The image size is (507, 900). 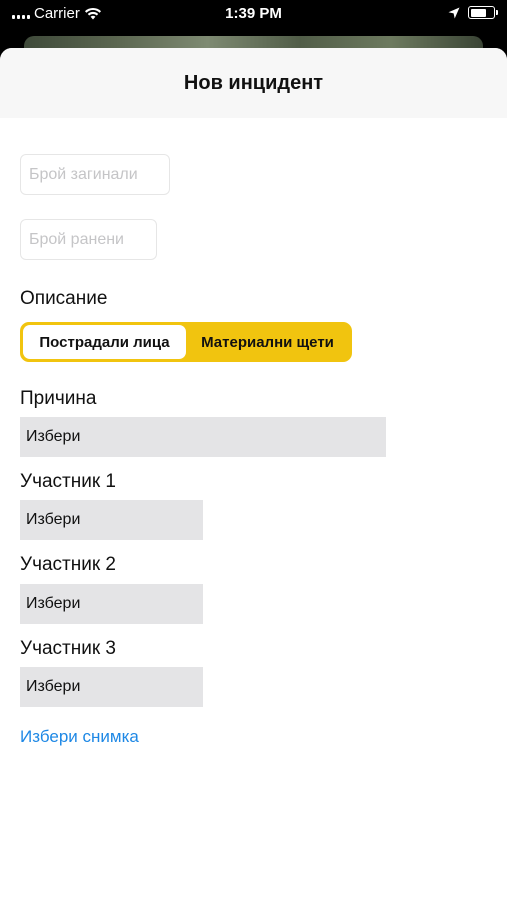 I want to click on segment-material-damage: Материални щети, so click(x=267, y=342).